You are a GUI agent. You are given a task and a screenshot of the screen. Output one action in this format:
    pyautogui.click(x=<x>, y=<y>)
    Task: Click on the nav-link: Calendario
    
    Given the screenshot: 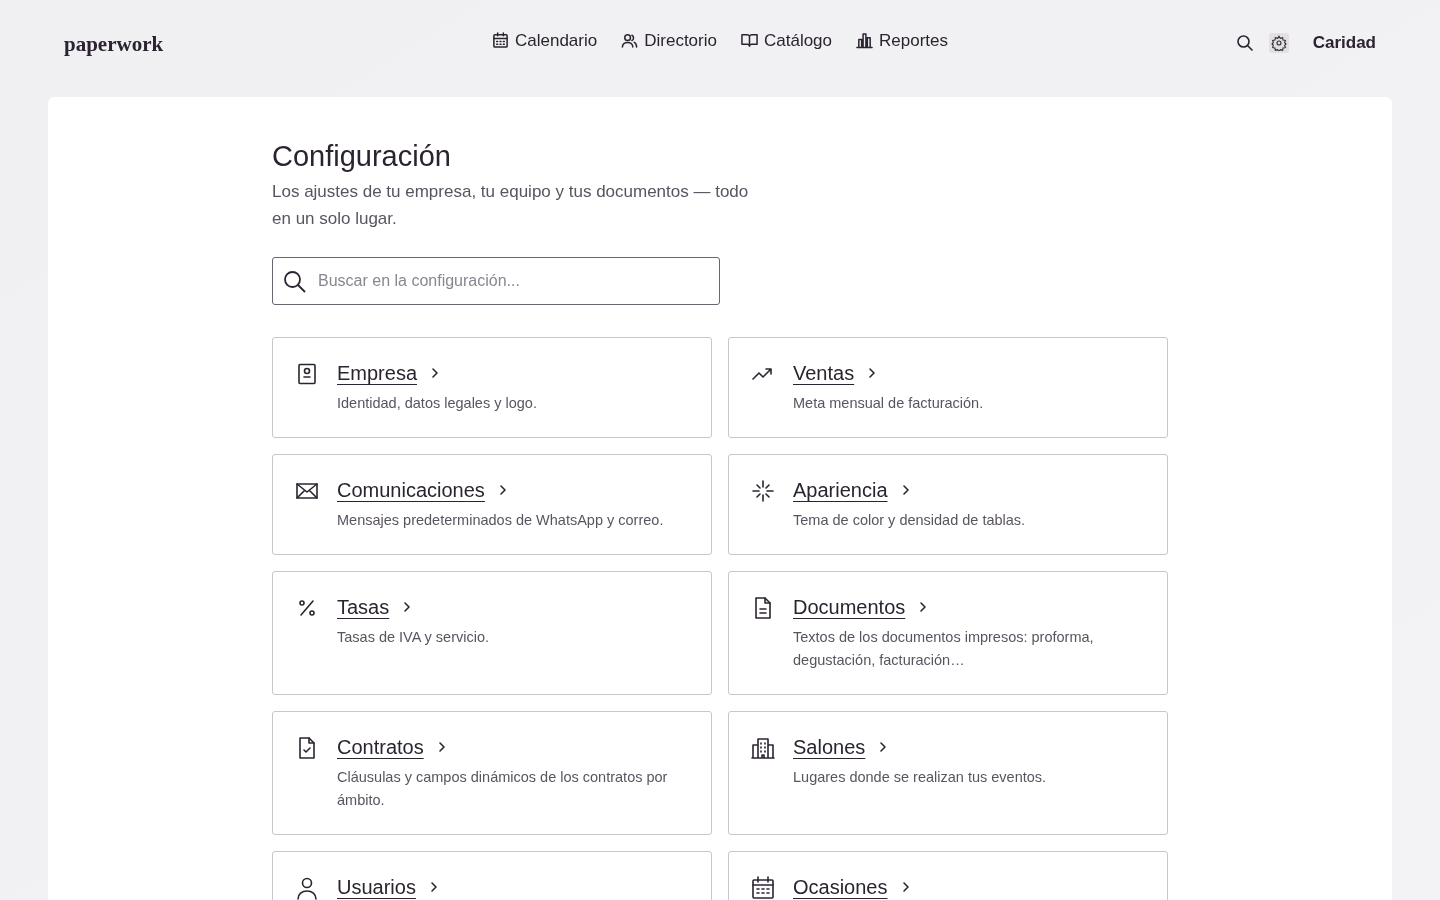 What is the action you would take?
    pyautogui.click(x=545, y=41)
    